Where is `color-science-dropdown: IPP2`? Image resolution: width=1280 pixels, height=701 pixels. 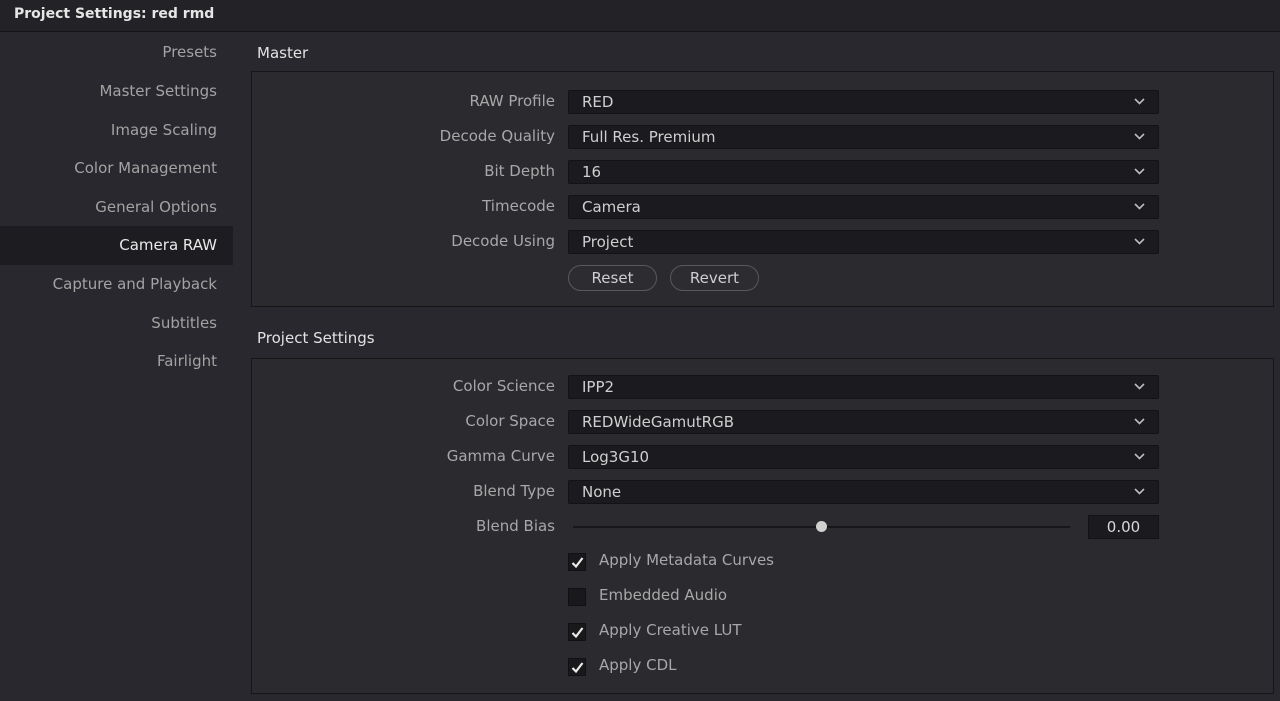
color-science-dropdown: IPP2 is located at coordinates (863, 387).